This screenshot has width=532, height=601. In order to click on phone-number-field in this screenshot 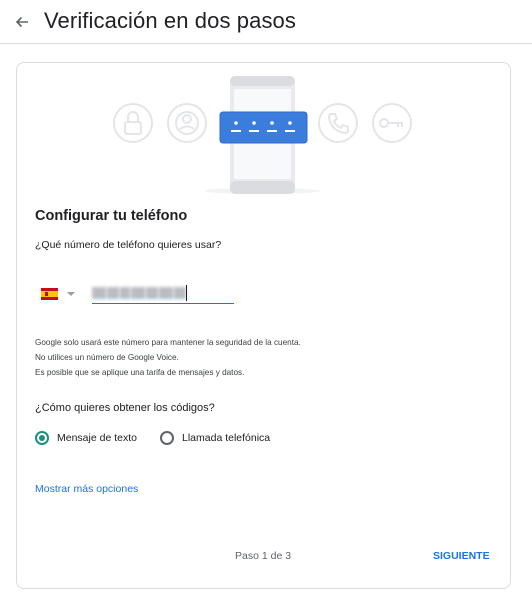, I will do `click(163, 294)`.